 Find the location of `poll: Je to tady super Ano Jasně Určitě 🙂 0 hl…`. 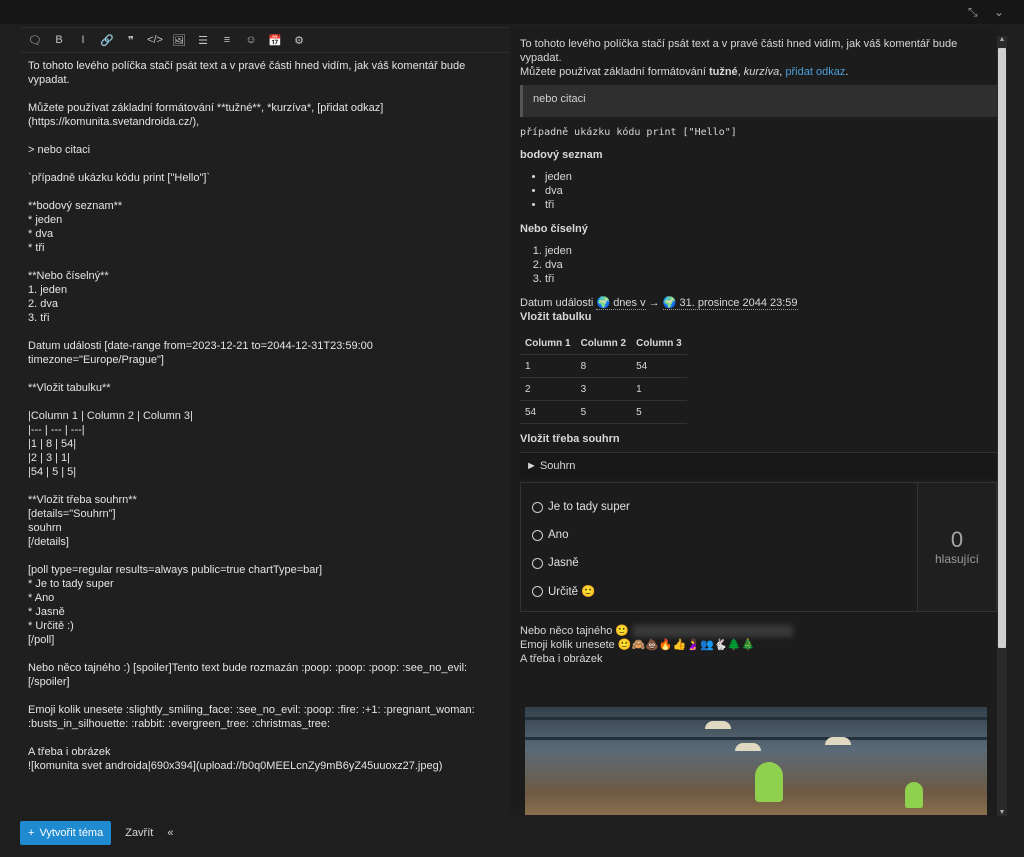

poll: Je to tady super Ano Jasně Určitě 🙂 0 hl… is located at coordinates (758, 547).